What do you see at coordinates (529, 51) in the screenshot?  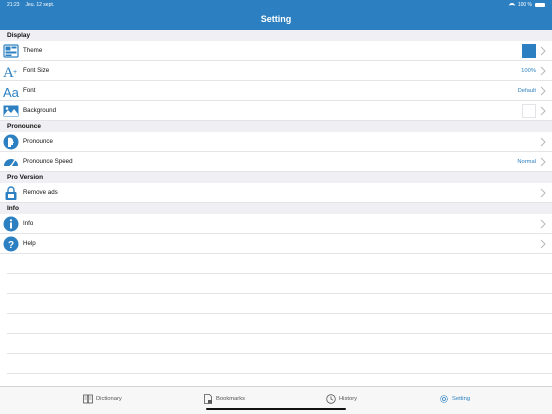 I see `theme-color-swatch` at bounding box center [529, 51].